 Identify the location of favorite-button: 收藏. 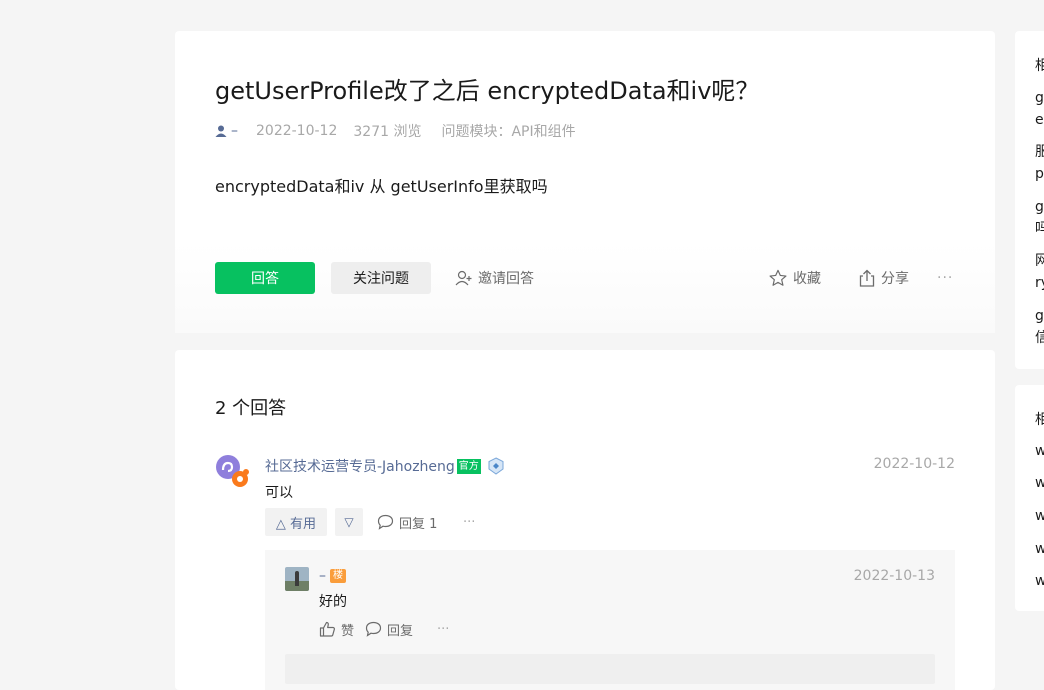
(795, 278).